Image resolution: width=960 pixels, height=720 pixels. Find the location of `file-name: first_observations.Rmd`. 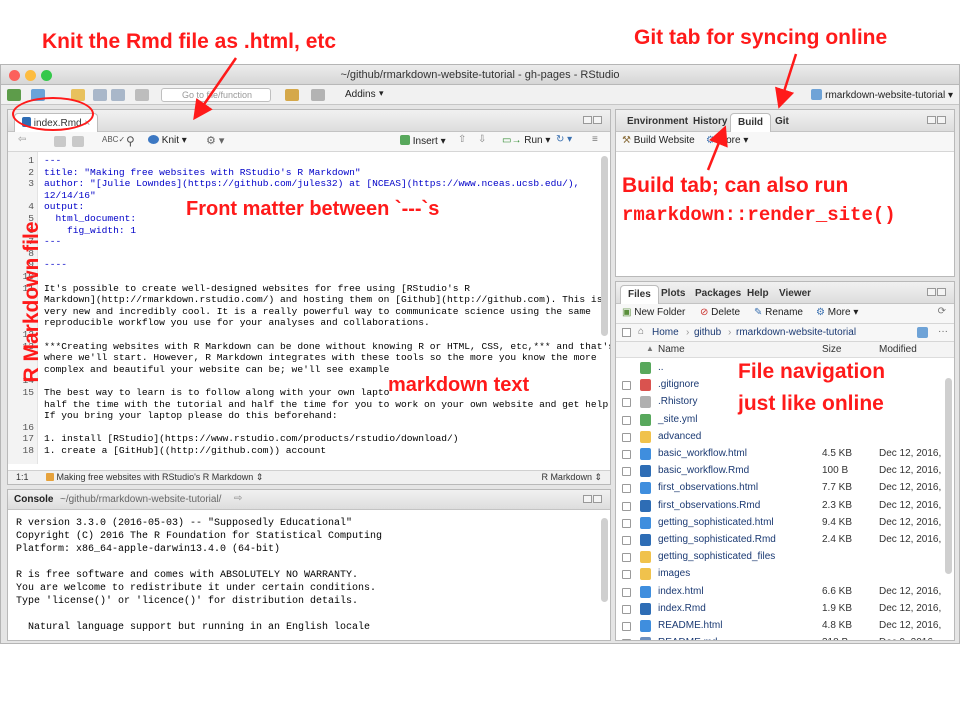

file-name: first_observations.Rmd is located at coordinates (709, 505).